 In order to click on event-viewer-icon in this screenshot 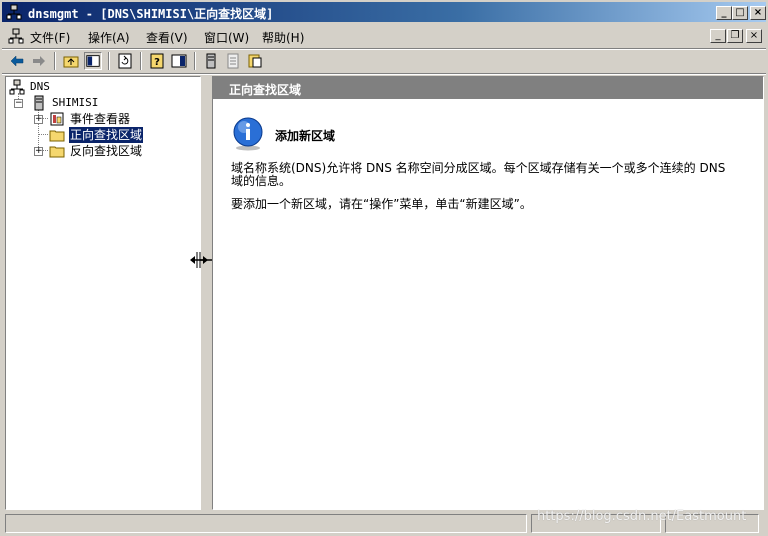, I will do `click(57, 119)`.